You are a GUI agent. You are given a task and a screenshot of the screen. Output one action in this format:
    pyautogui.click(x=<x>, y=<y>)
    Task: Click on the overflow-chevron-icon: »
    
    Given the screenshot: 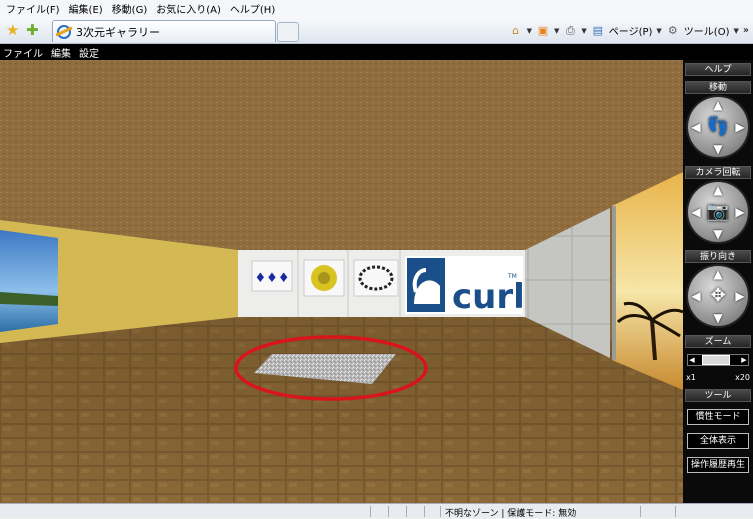 What is the action you would take?
    pyautogui.click(x=746, y=30)
    